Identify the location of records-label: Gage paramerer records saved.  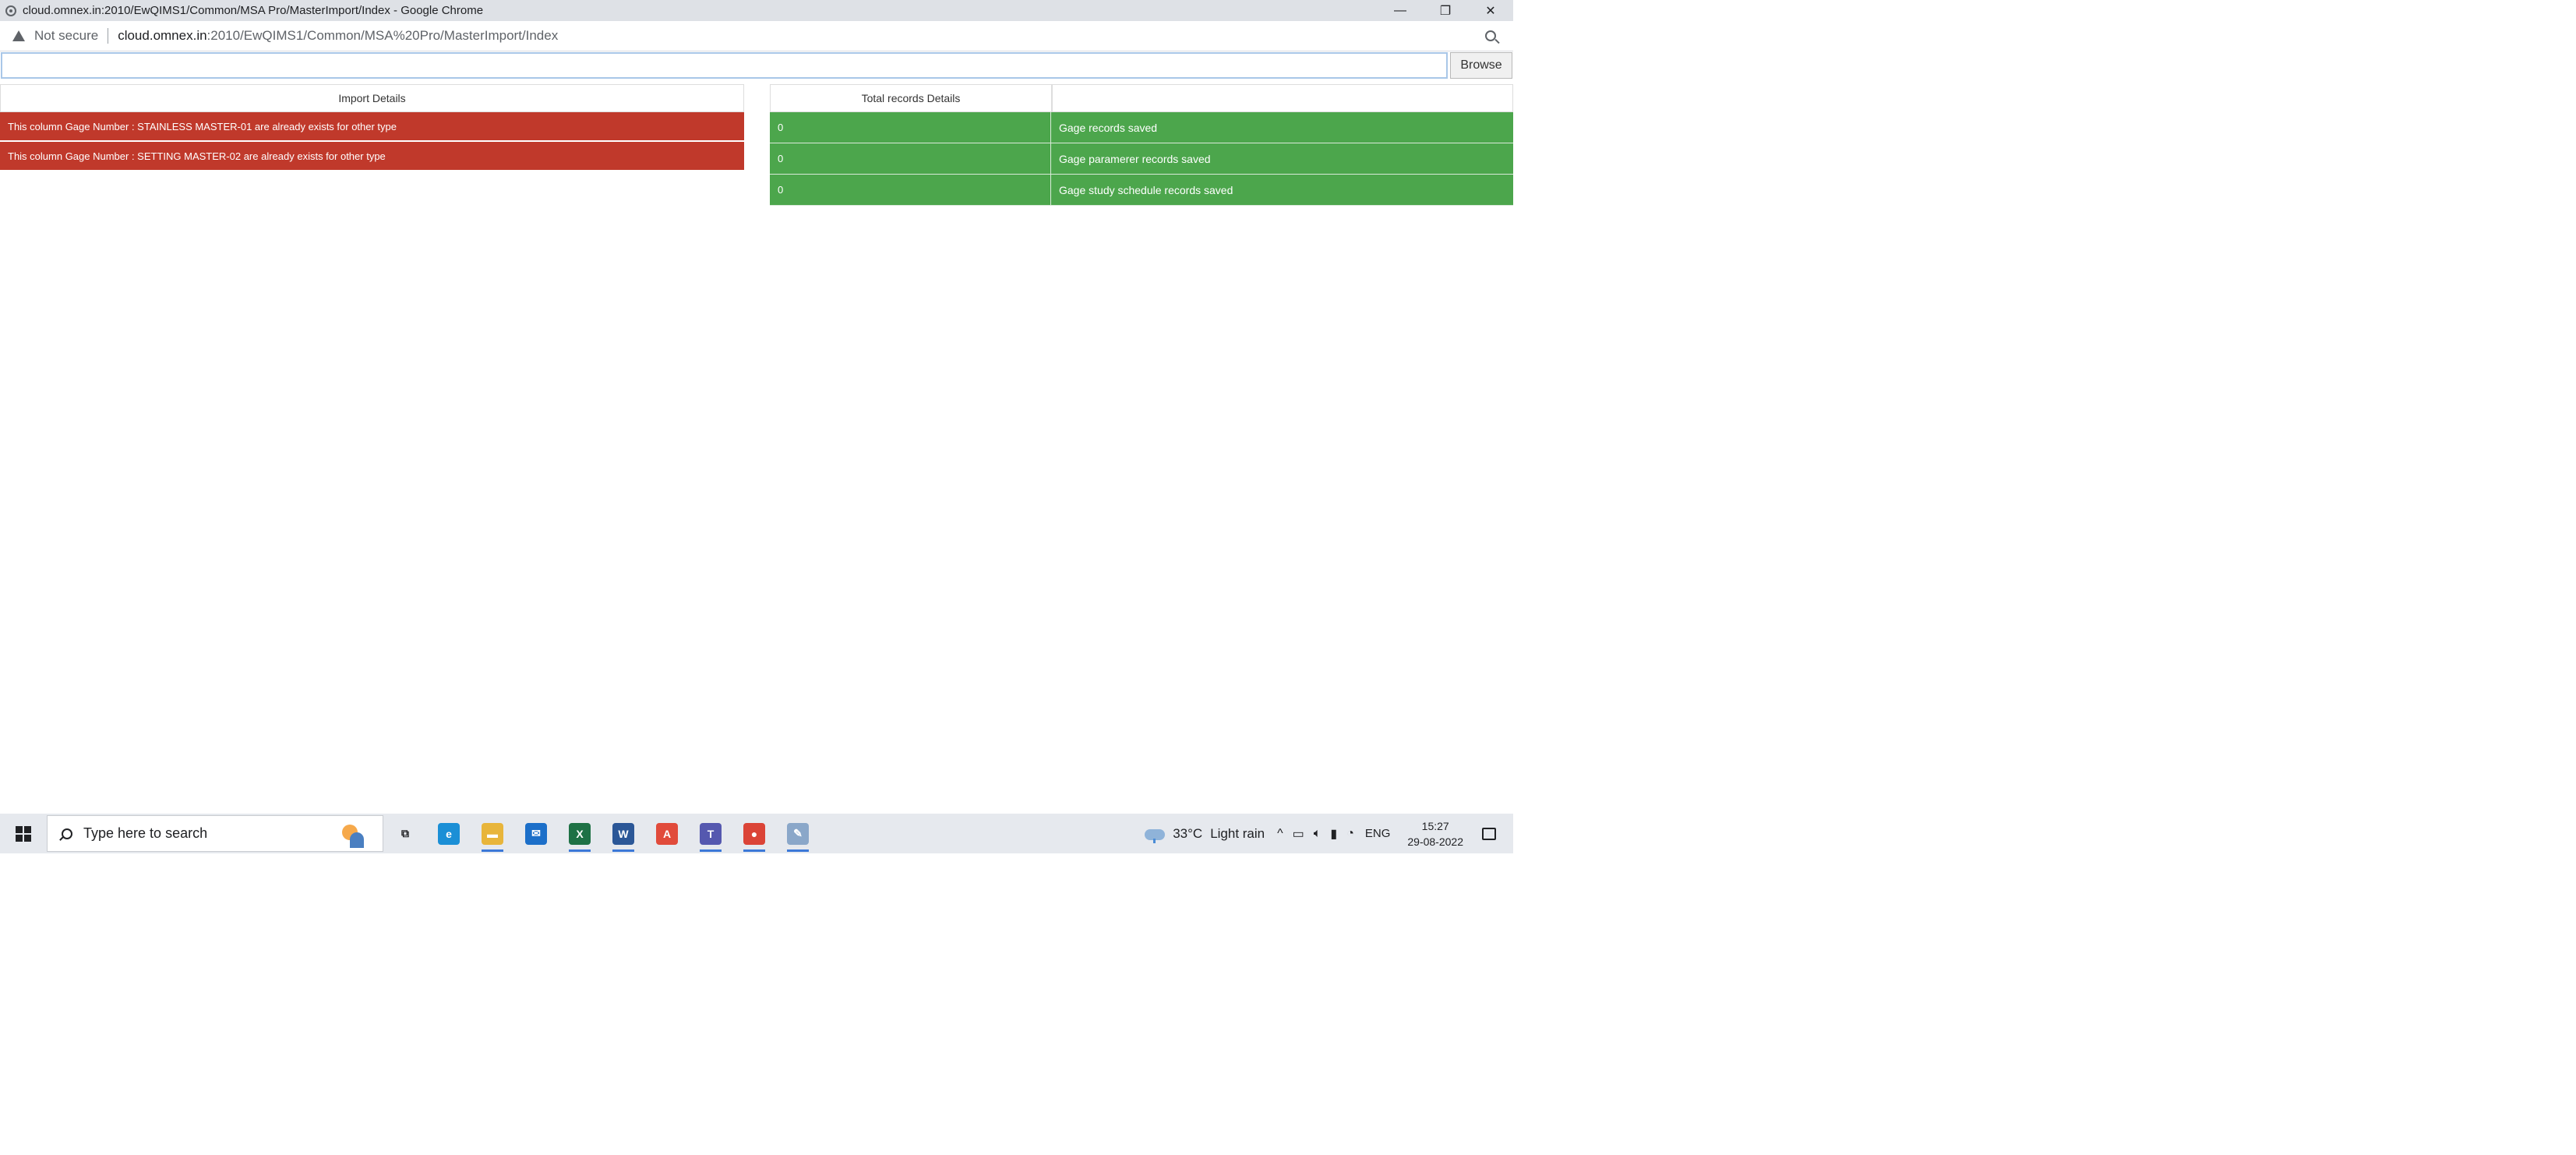
(1282, 159).